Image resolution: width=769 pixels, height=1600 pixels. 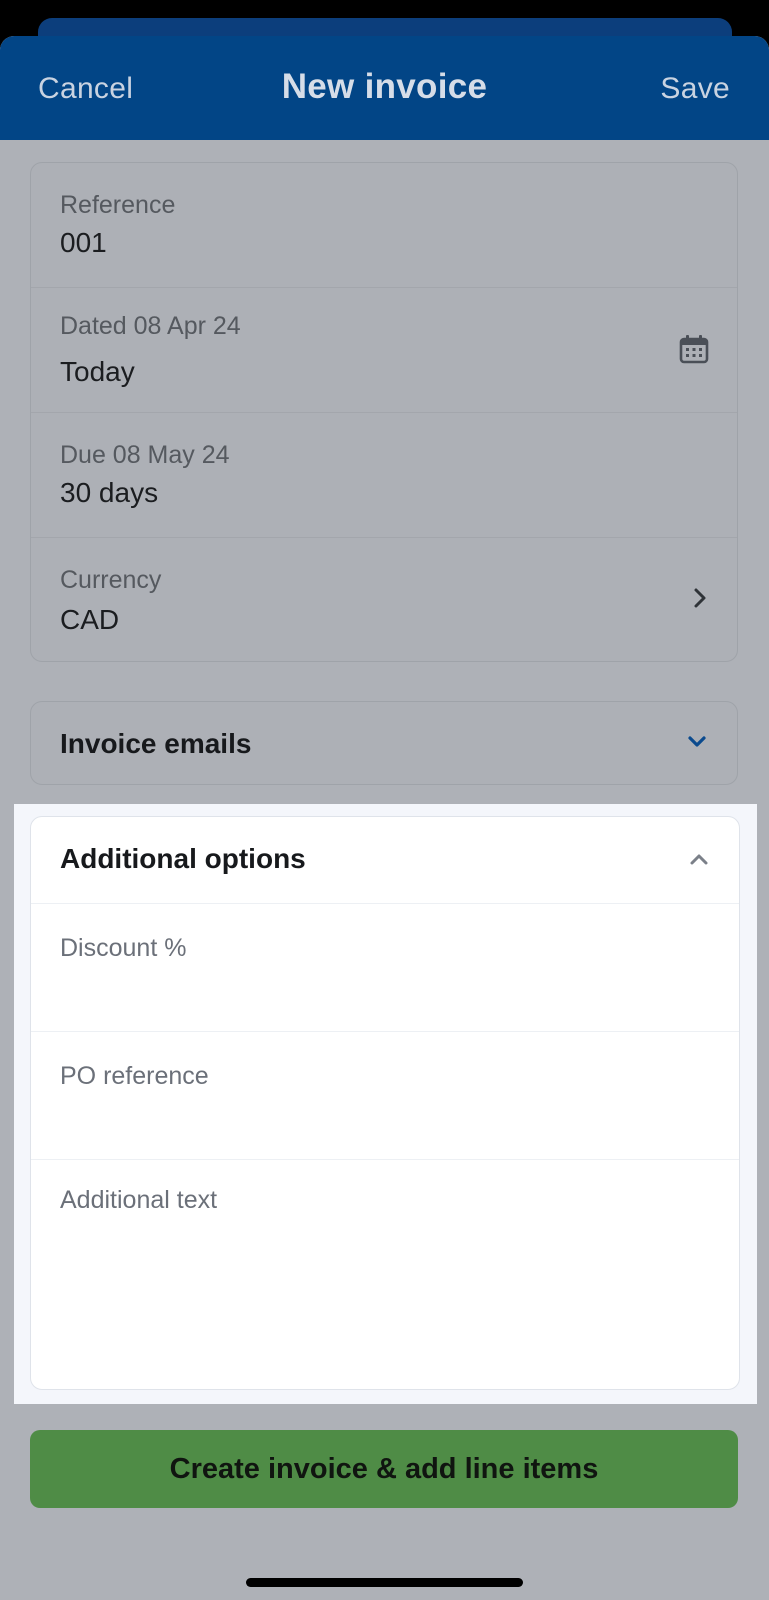 What do you see at coordinates (697, 742) in the screenshot?
I see `chevron-down-icon` at bounding box center [697, 742].